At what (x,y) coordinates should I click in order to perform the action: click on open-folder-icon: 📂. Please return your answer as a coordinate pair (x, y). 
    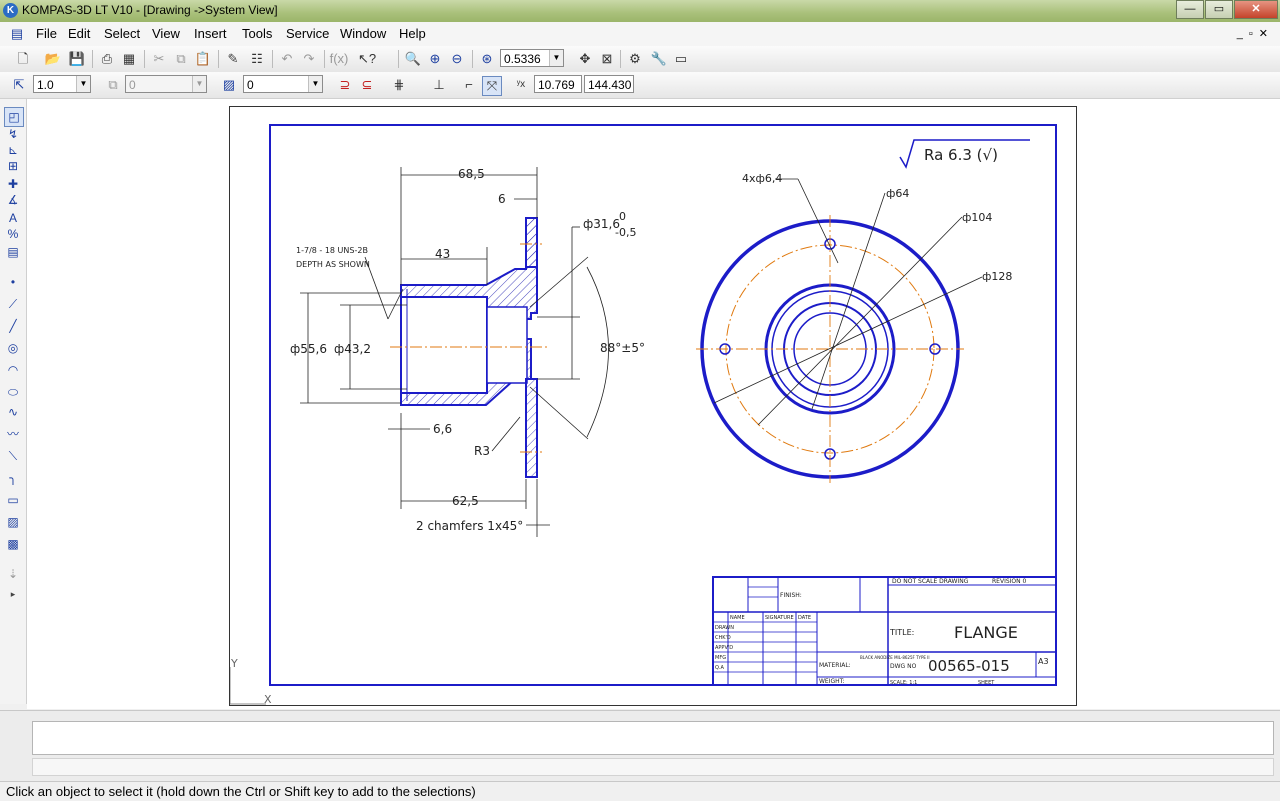
    Looking at the image, I should click on (53, 59).